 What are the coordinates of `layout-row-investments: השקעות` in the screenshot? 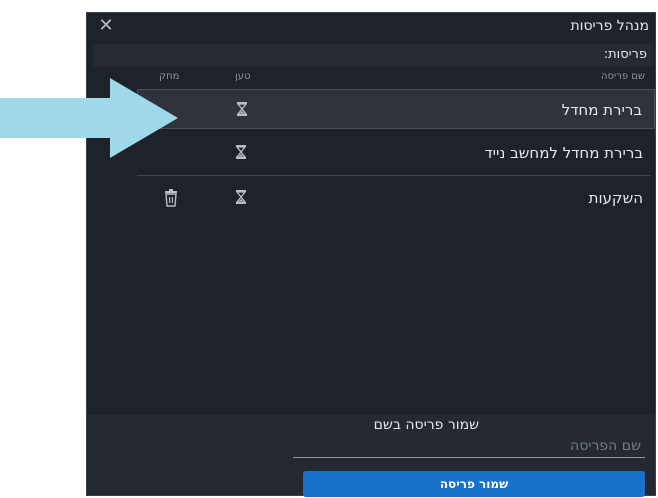 It's located at (396, 198).